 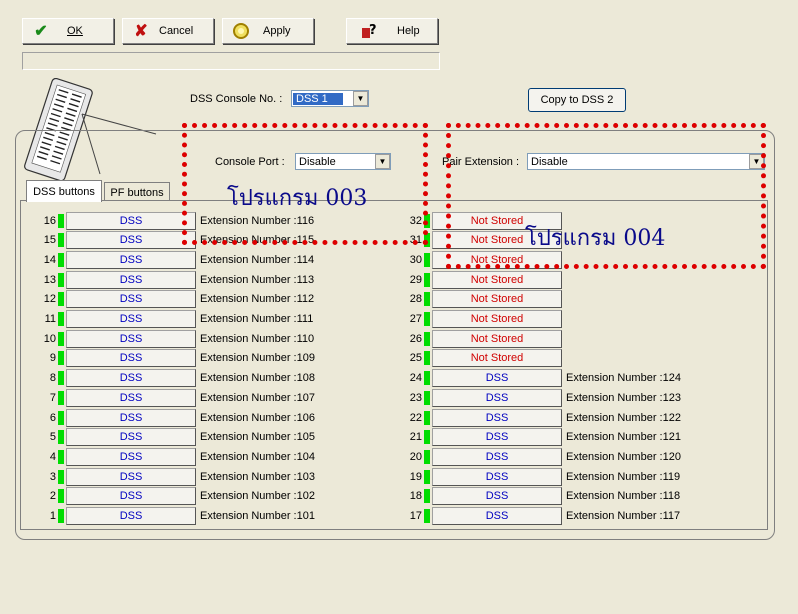 I want to click on dss-button-row: 28 Not Stored, so click(x=477, y=299).